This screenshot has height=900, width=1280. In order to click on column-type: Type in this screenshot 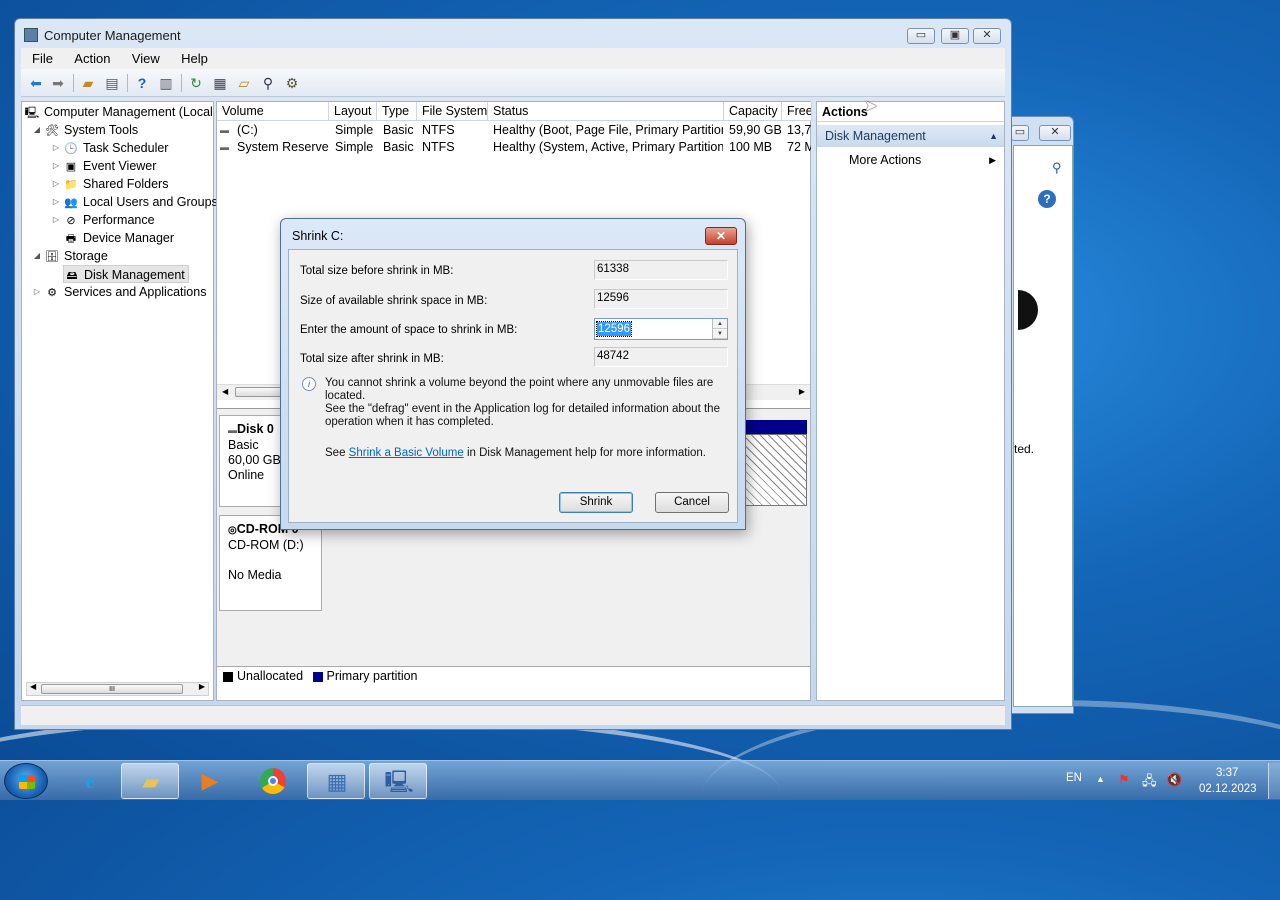, I will do `click(397, 111)`.